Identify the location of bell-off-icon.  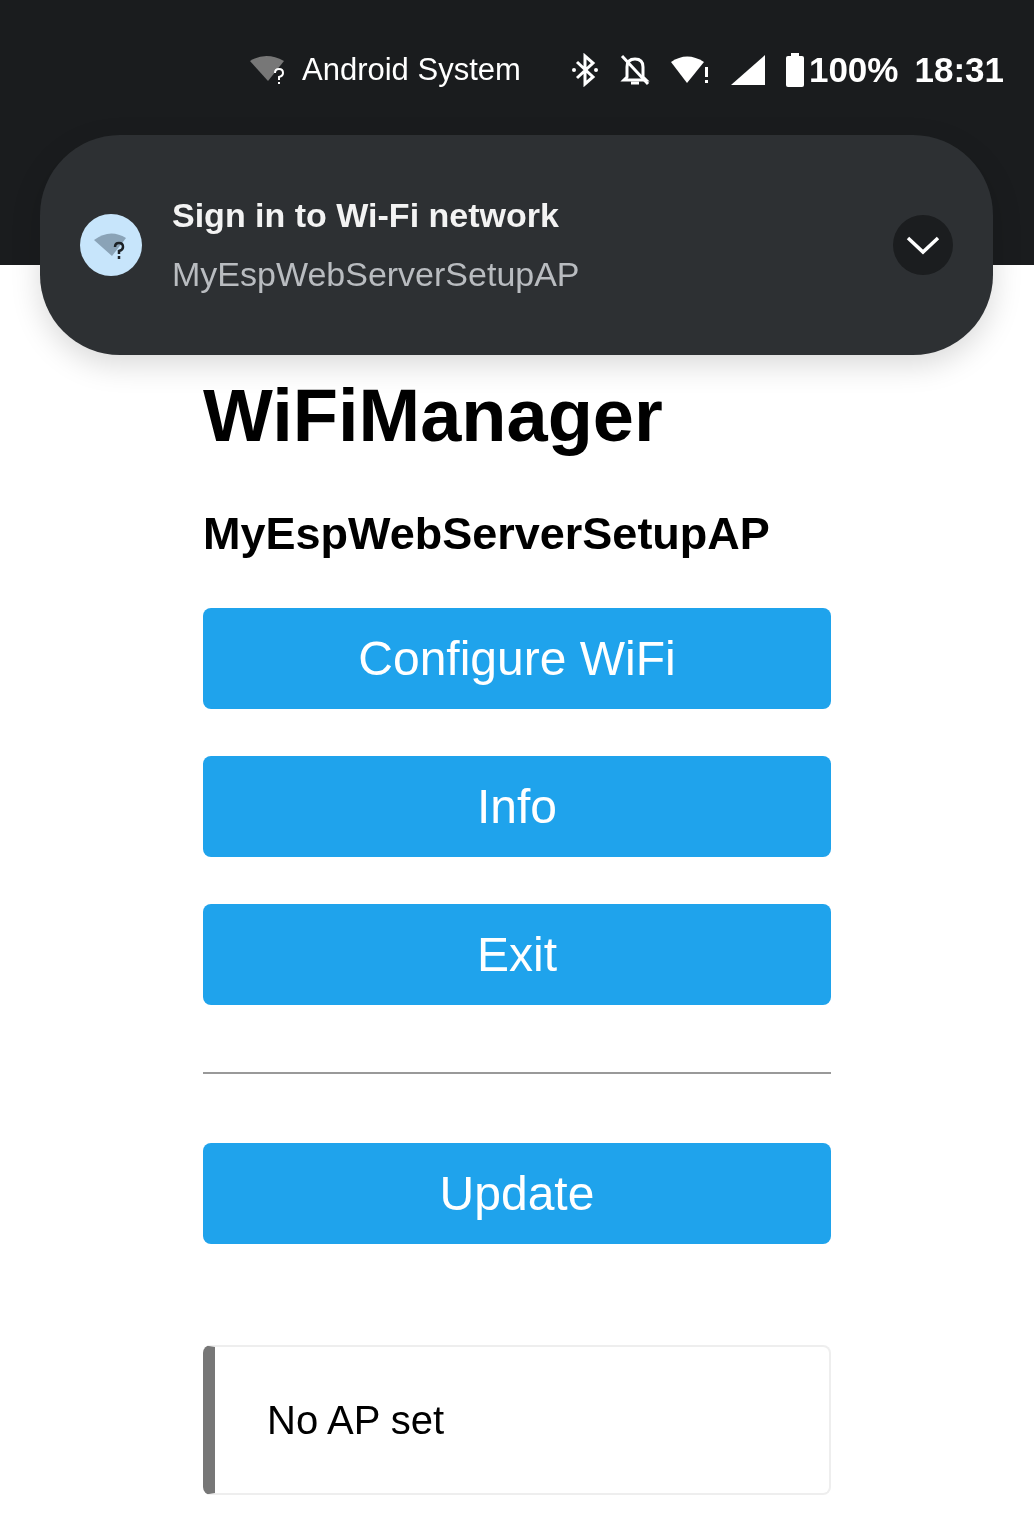
(634, 70).